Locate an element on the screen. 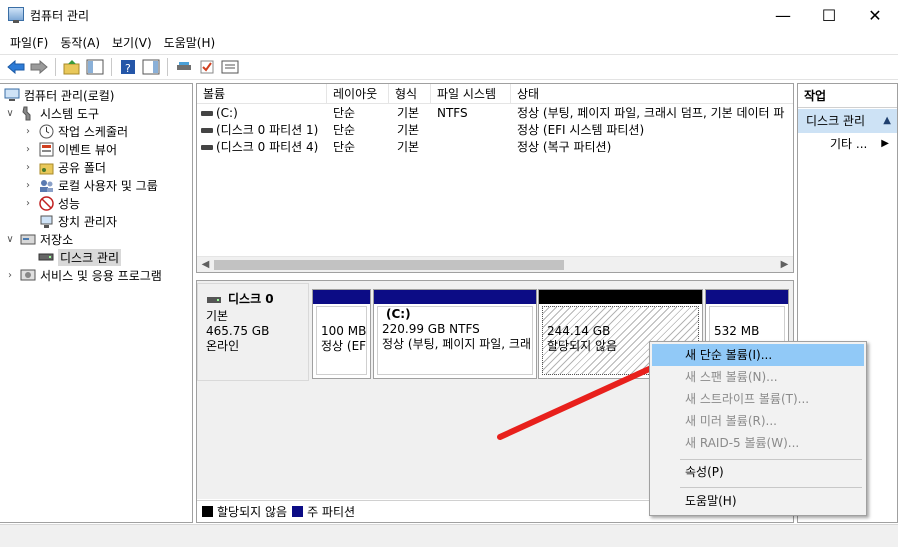  disk-info: 디스크 0 기본 465.75 GB 온라인 is located at coordinates (253, 332).